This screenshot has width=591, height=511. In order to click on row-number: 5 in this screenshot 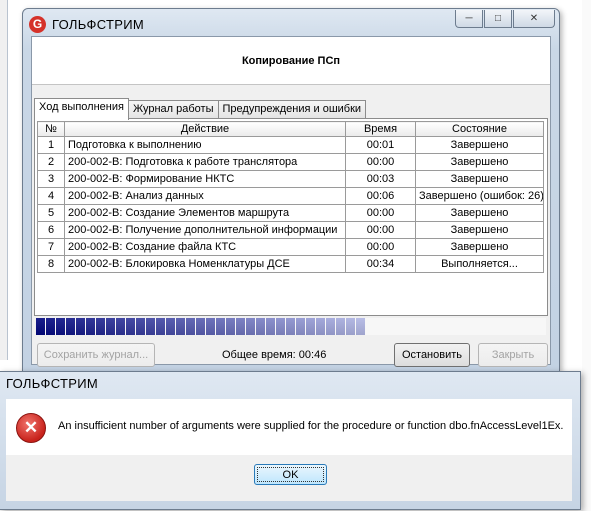, I will do `click(51, 213)`.